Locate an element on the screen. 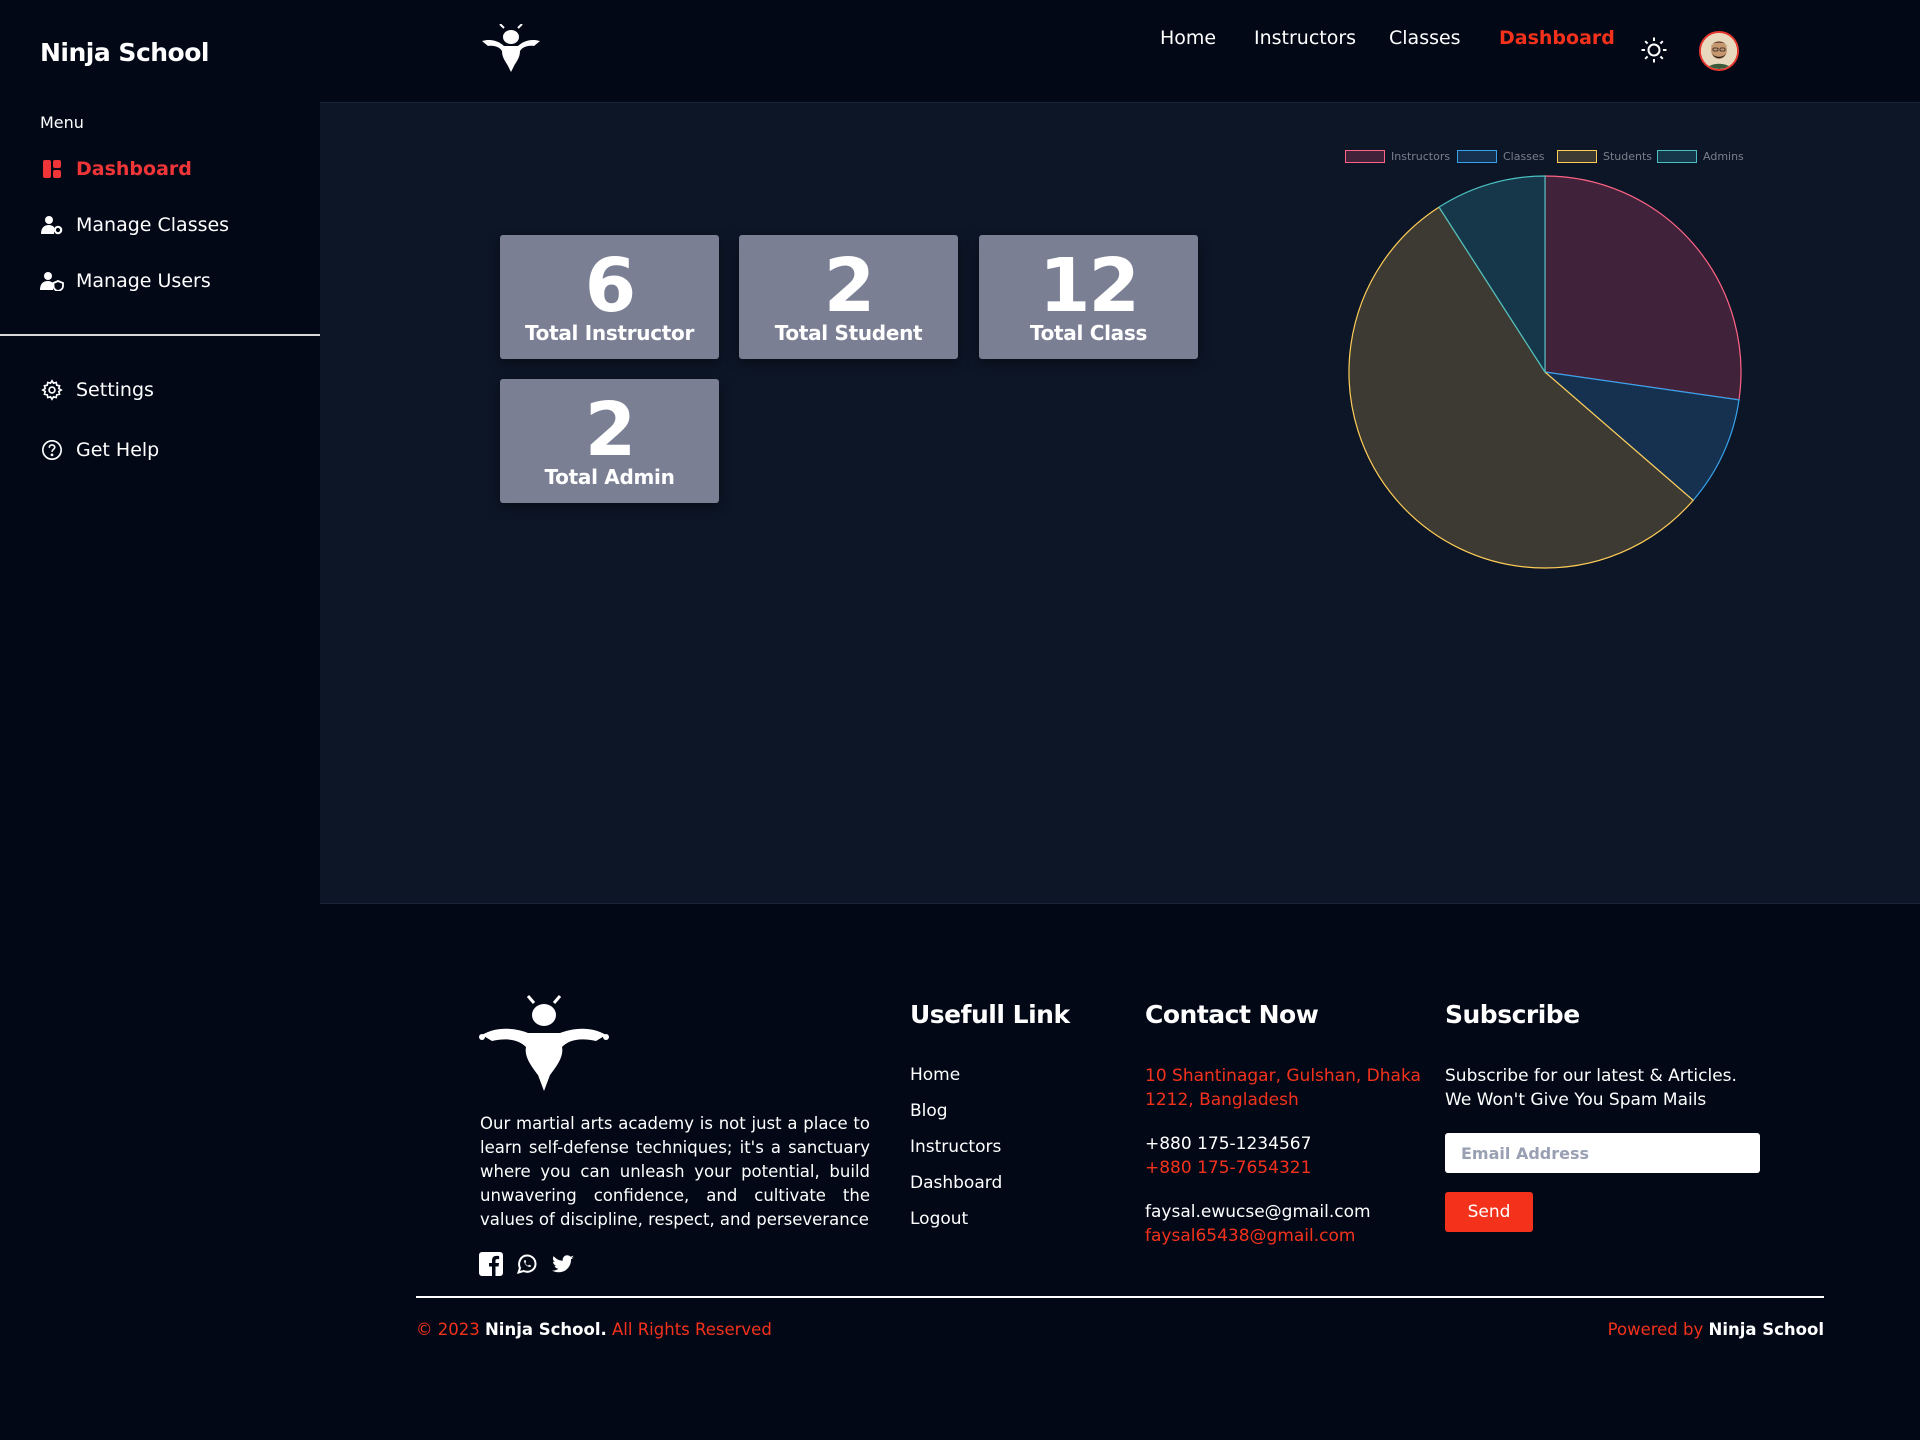 Image resolution: width=1920 pixels, height=1440 pixels. user-shield-icon is located at coordinates (52, 281).